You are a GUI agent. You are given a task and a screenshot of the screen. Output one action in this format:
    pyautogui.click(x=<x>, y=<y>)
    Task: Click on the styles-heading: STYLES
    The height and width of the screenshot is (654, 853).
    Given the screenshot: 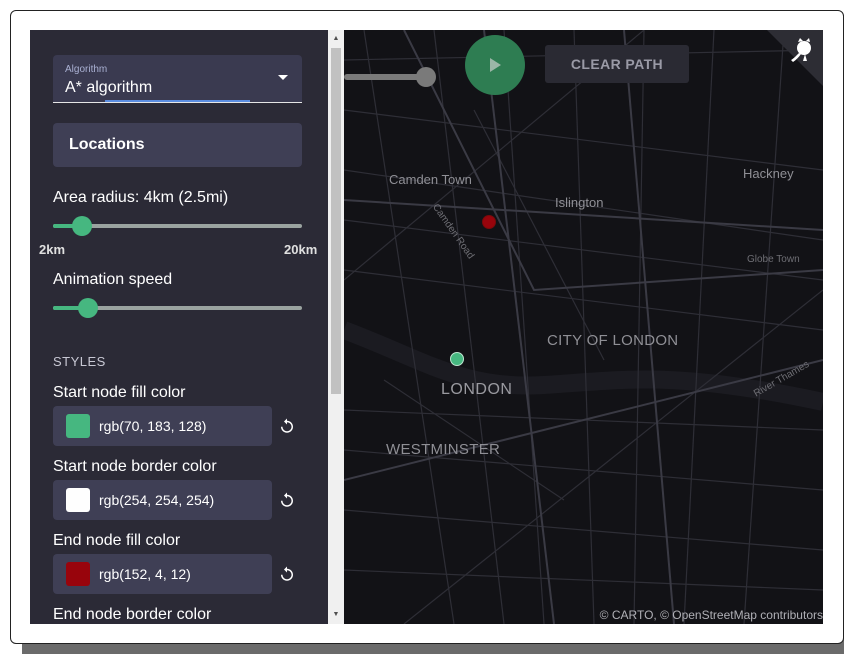 What is the action you would take?
    pyautogui.click(x=79, y=361)
    